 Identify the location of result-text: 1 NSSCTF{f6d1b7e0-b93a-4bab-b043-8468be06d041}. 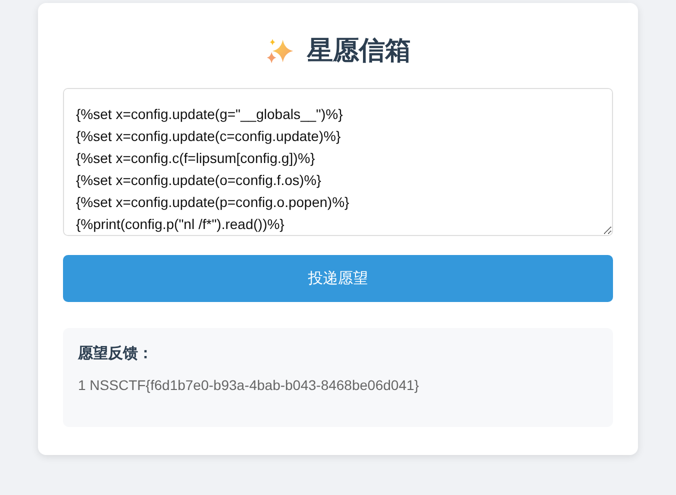
(249, 385).